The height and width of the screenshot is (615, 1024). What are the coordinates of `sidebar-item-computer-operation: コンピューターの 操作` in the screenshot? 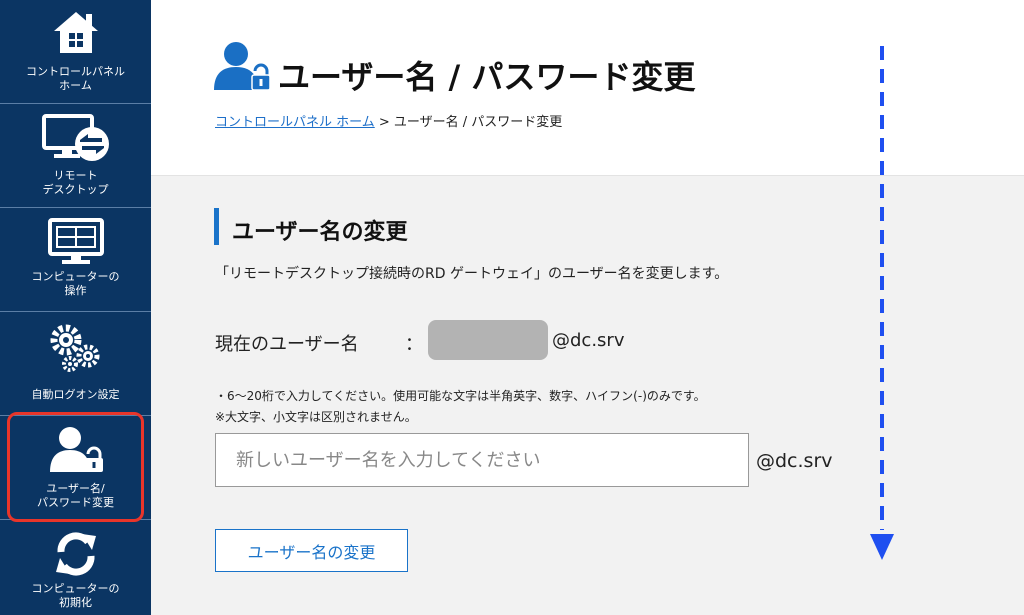 It's located at (75, 260).